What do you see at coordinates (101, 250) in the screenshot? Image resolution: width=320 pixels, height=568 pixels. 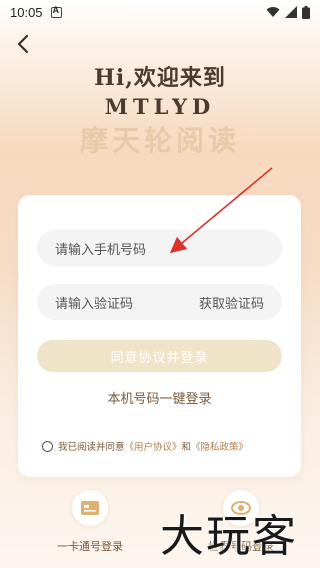 I see `phone-placeholder: 请输入手机号码` at bounding box center [101, 250].